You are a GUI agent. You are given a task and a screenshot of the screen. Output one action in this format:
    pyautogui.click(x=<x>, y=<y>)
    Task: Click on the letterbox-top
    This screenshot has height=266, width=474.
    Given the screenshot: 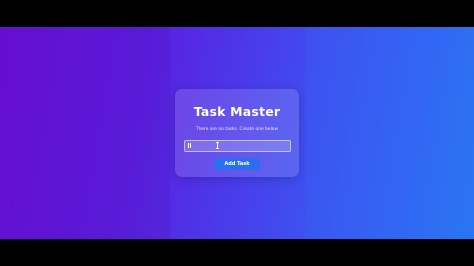 What is the action you would take?
    pyautogui.click(x=237, y=13)
    